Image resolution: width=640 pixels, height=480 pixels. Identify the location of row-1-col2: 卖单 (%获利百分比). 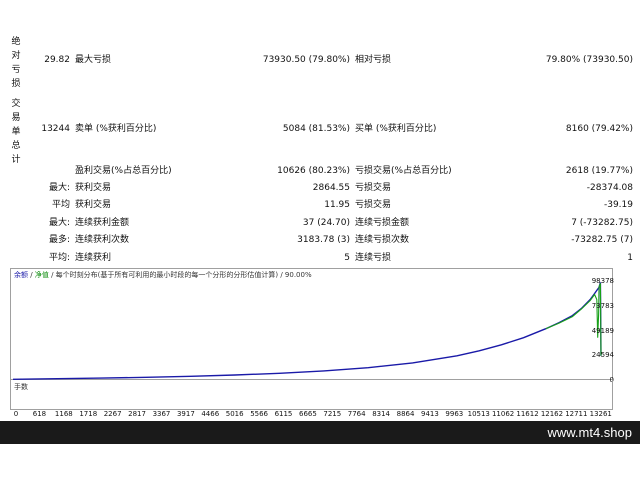
(116, 129).